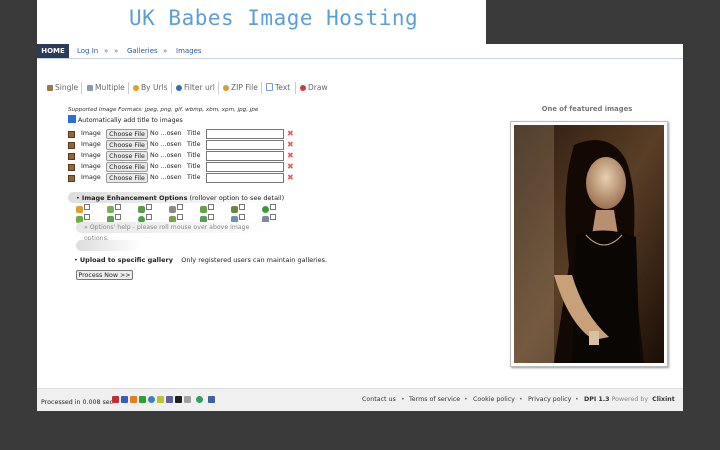  What do you see at coordinates (283, 87) in the screenshot?
I see `tab-label: Text` at bounding box center [283, 87].